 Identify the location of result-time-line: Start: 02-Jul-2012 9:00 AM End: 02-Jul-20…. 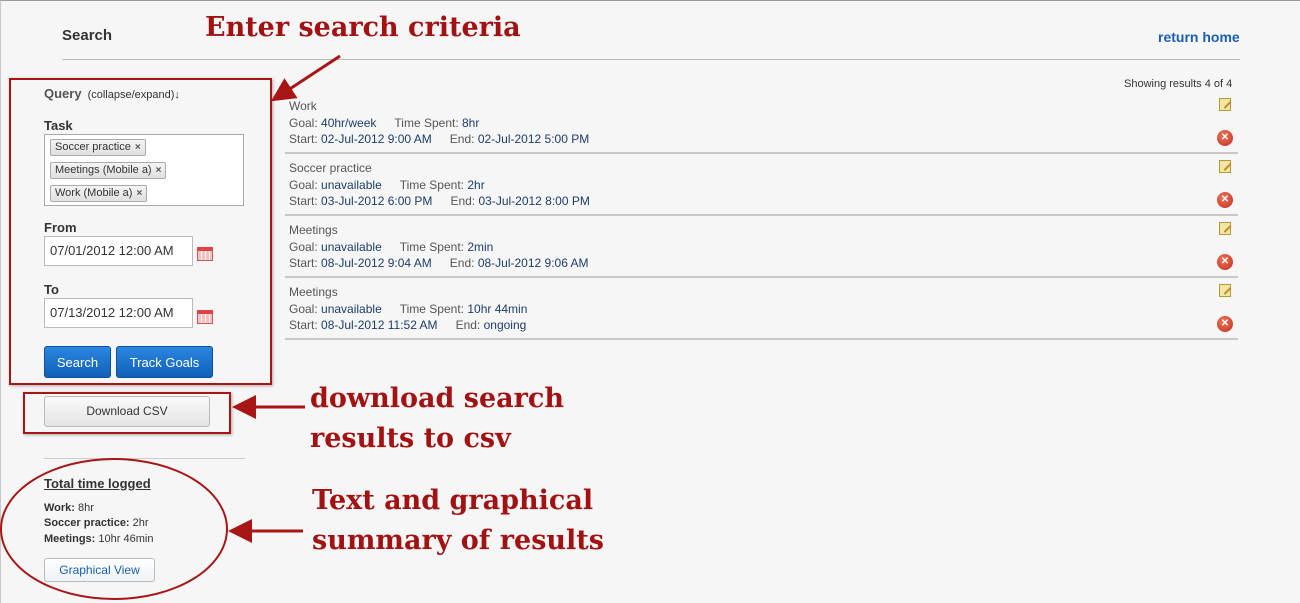
(439, 139).